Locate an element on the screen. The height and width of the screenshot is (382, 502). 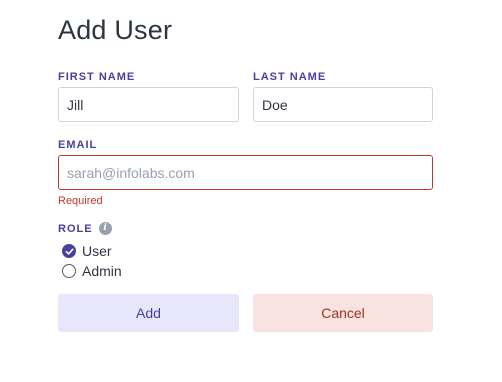
email-field is located at coordinates (245, 172).